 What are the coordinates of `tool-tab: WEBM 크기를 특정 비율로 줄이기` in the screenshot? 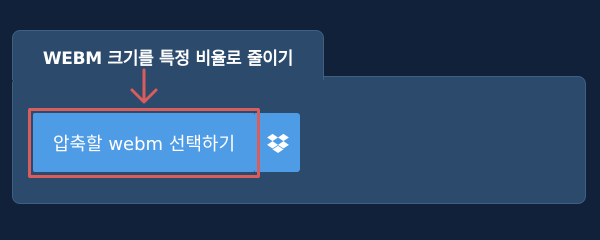 It's located at (168, 55).